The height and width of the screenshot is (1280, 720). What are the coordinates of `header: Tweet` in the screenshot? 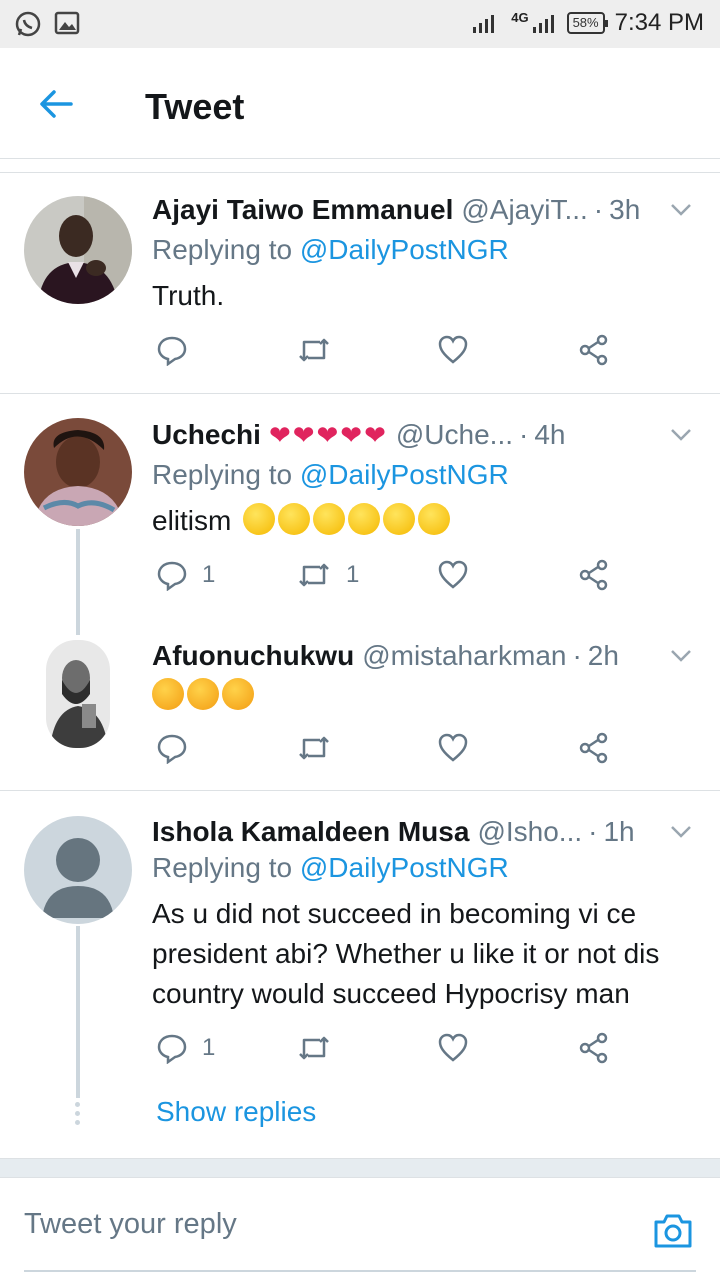 It's located at (360, 104).